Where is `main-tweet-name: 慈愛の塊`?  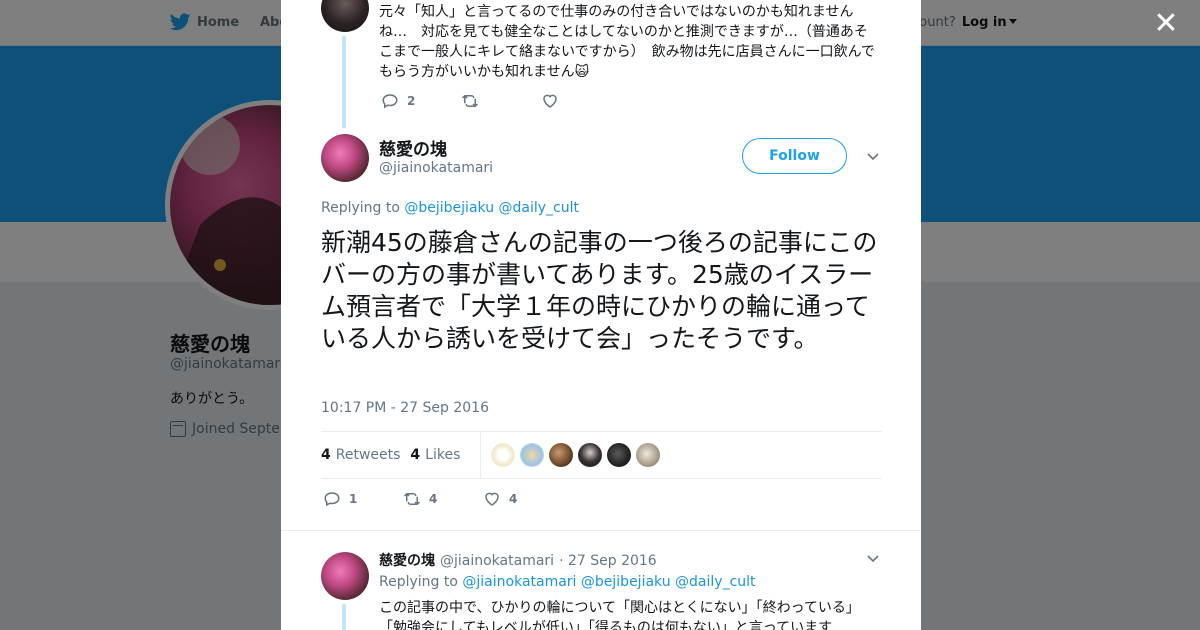
main-tweet-name: 慈愛の塊 is located at coordinates (413, 147).